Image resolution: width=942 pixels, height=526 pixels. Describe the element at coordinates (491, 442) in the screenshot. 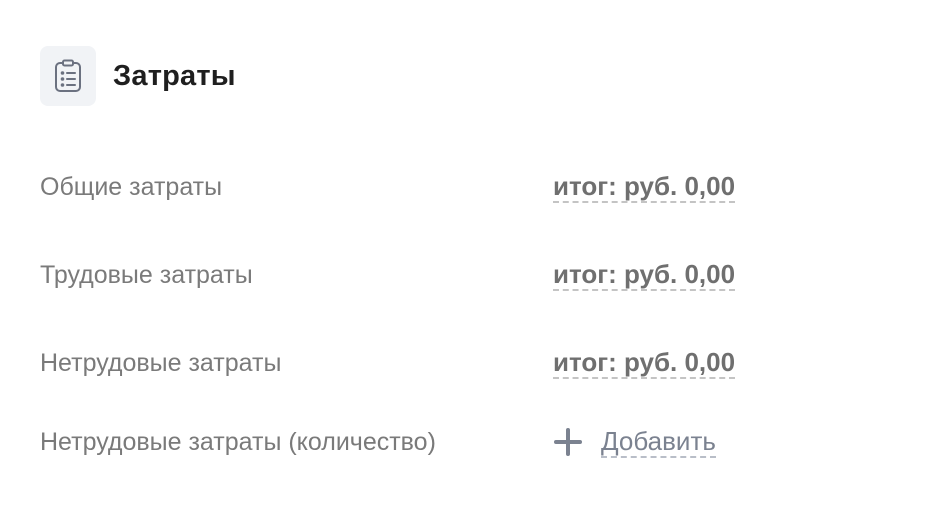

I see `cost-row-nonlabor-quantity: Нетрудовые затраты (количество) Добавить` at that location.